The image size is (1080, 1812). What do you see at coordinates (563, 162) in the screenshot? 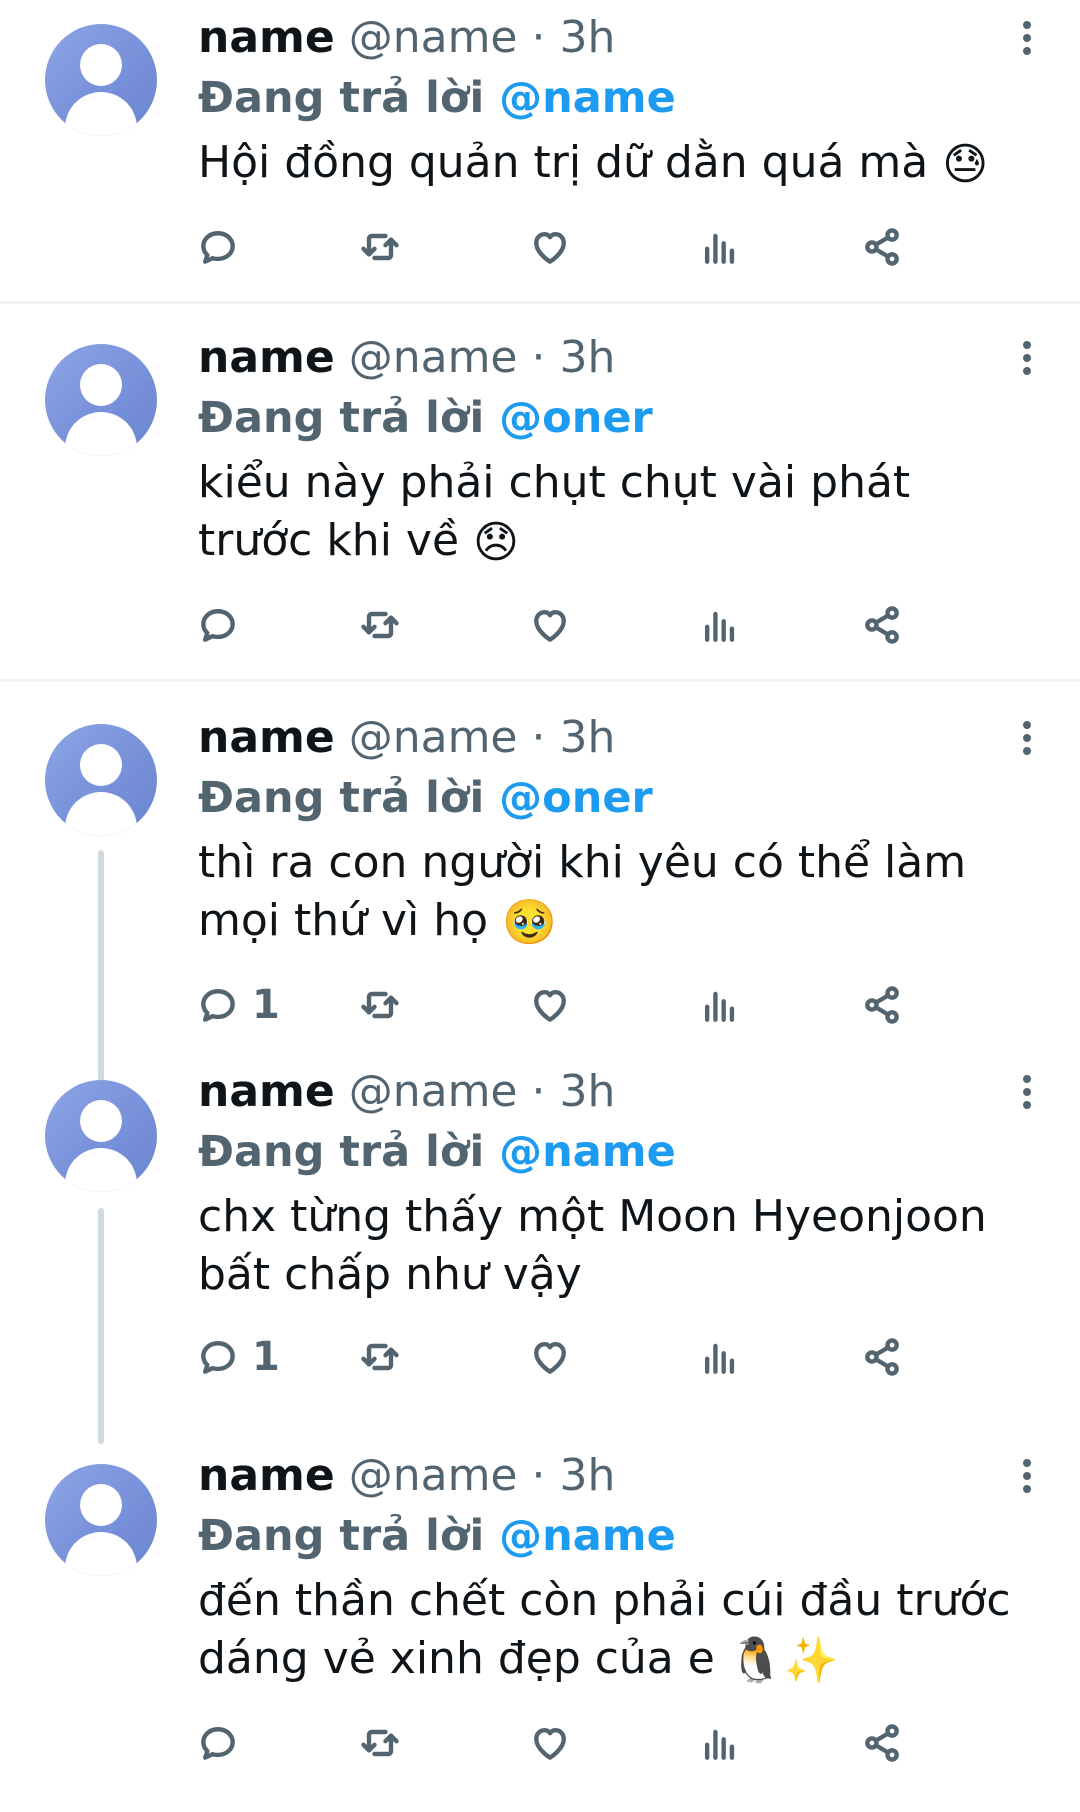
I see `tweet-text-content: Hội đồng quản trị dữ dằn quá mà` at bounding box center [563, 162].